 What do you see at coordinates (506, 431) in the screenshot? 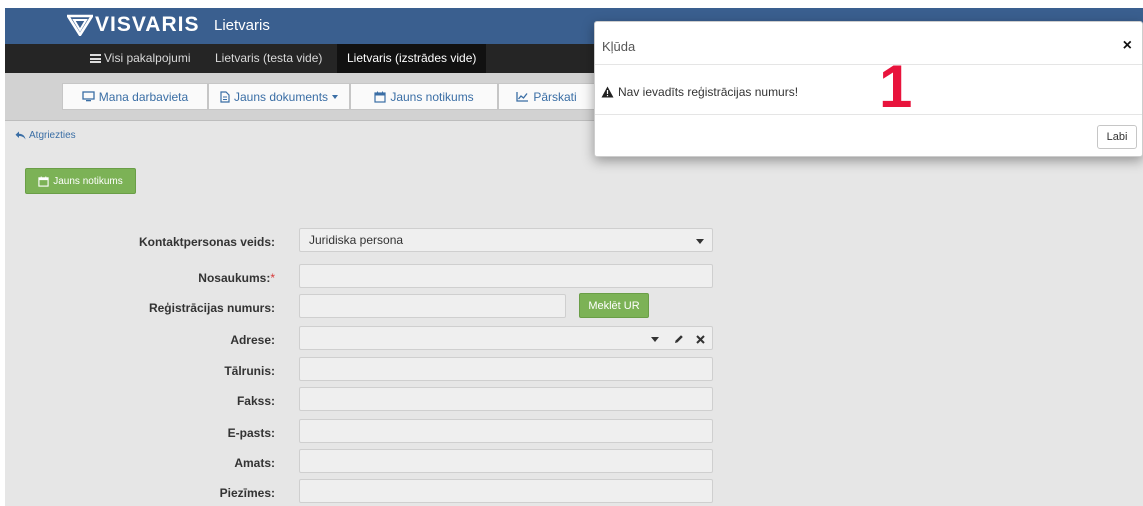
I see `email-input` at bounding box center [506, 431].